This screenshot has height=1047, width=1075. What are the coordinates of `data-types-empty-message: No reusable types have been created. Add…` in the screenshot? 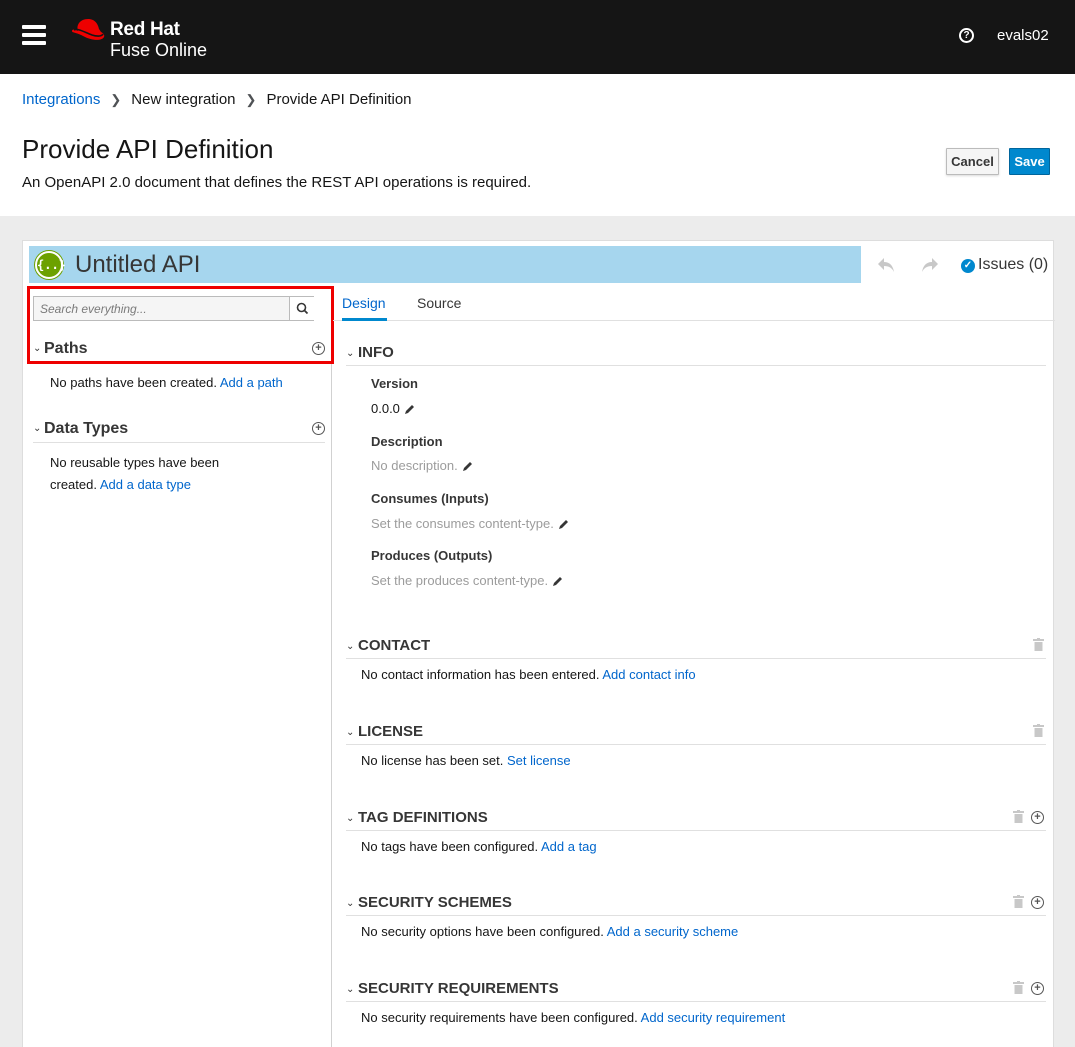 It's located at (134, 474).